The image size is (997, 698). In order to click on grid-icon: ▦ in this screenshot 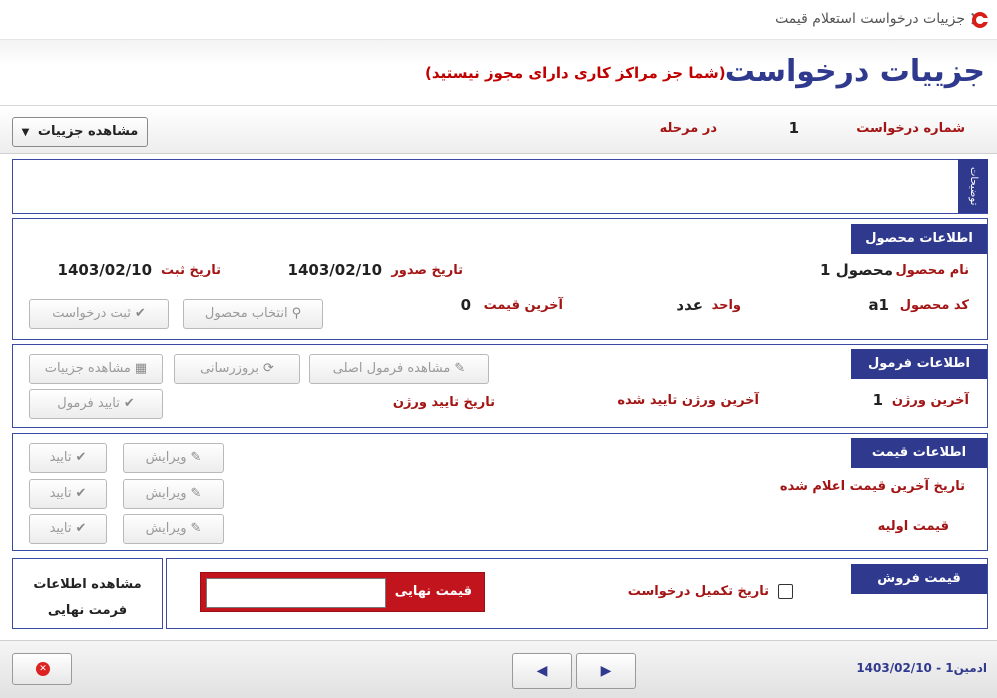, I will do `click(141, 368)`.